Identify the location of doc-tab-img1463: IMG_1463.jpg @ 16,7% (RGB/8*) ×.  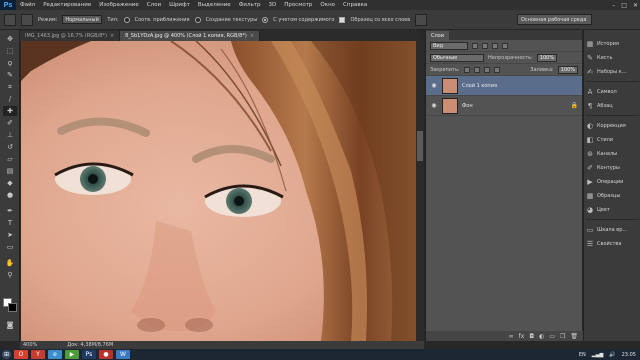
(70, 36).